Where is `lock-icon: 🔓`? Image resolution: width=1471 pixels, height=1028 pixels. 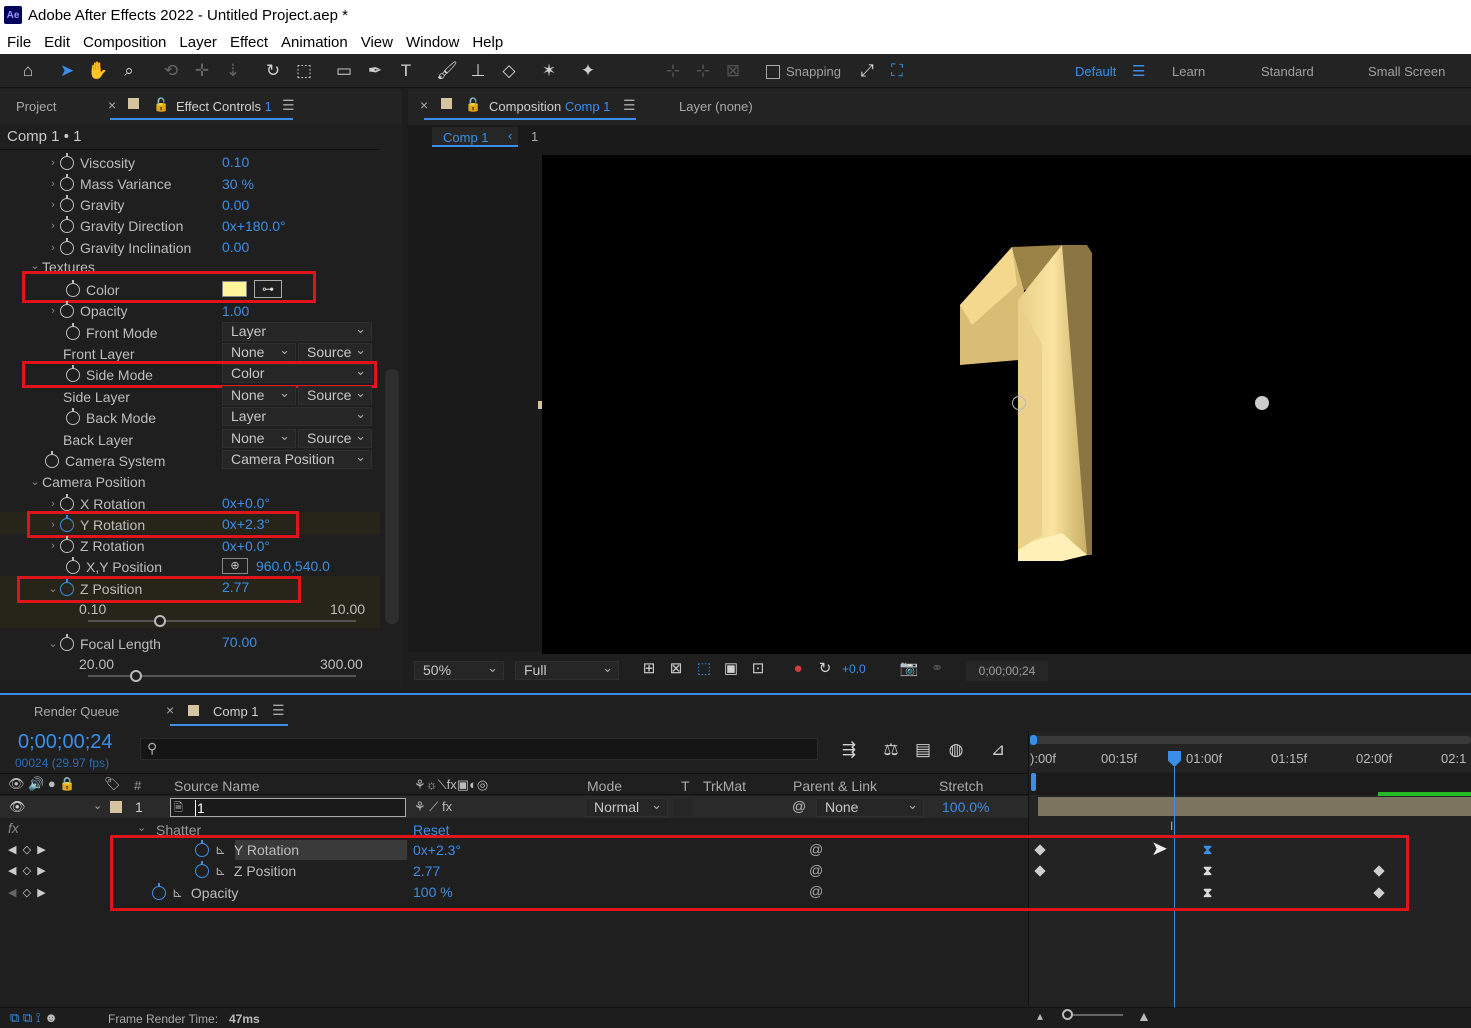 lock-icon: 🔓 is located at coordinates (161, 105).